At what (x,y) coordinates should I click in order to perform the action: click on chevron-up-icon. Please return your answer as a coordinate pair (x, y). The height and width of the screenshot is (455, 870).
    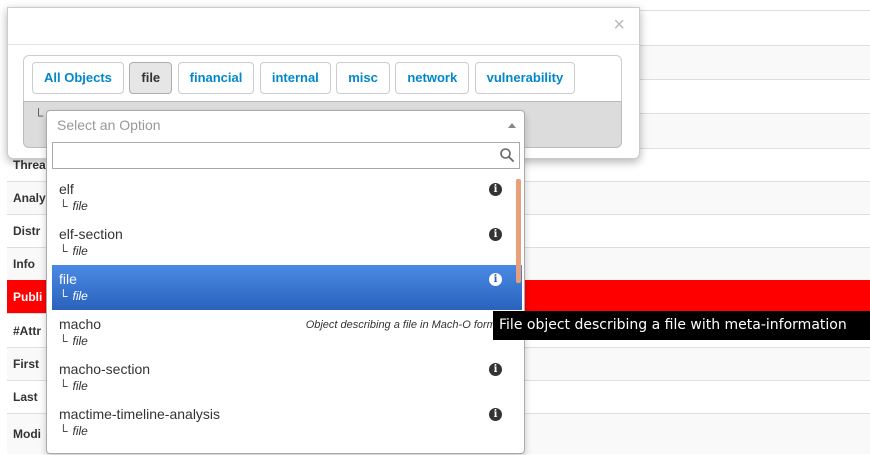
    Looking at the image, I should click on (512, 125).